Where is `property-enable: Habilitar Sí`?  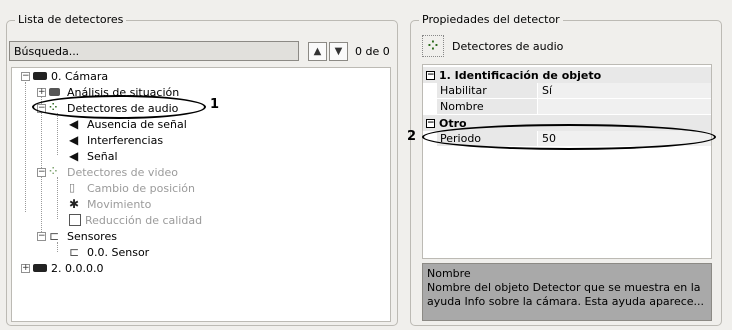 property-enable: Habilitar Sí is located at coordinates (567, 91).